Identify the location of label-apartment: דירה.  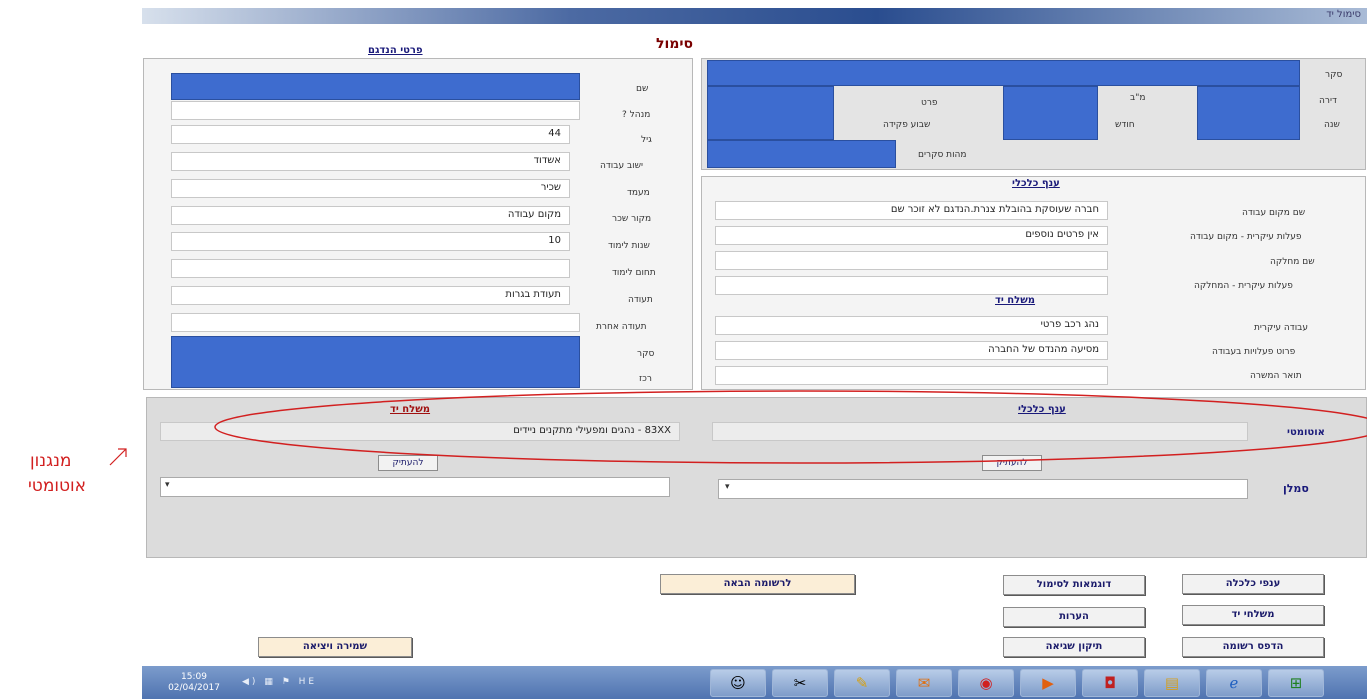
(1328, 101).